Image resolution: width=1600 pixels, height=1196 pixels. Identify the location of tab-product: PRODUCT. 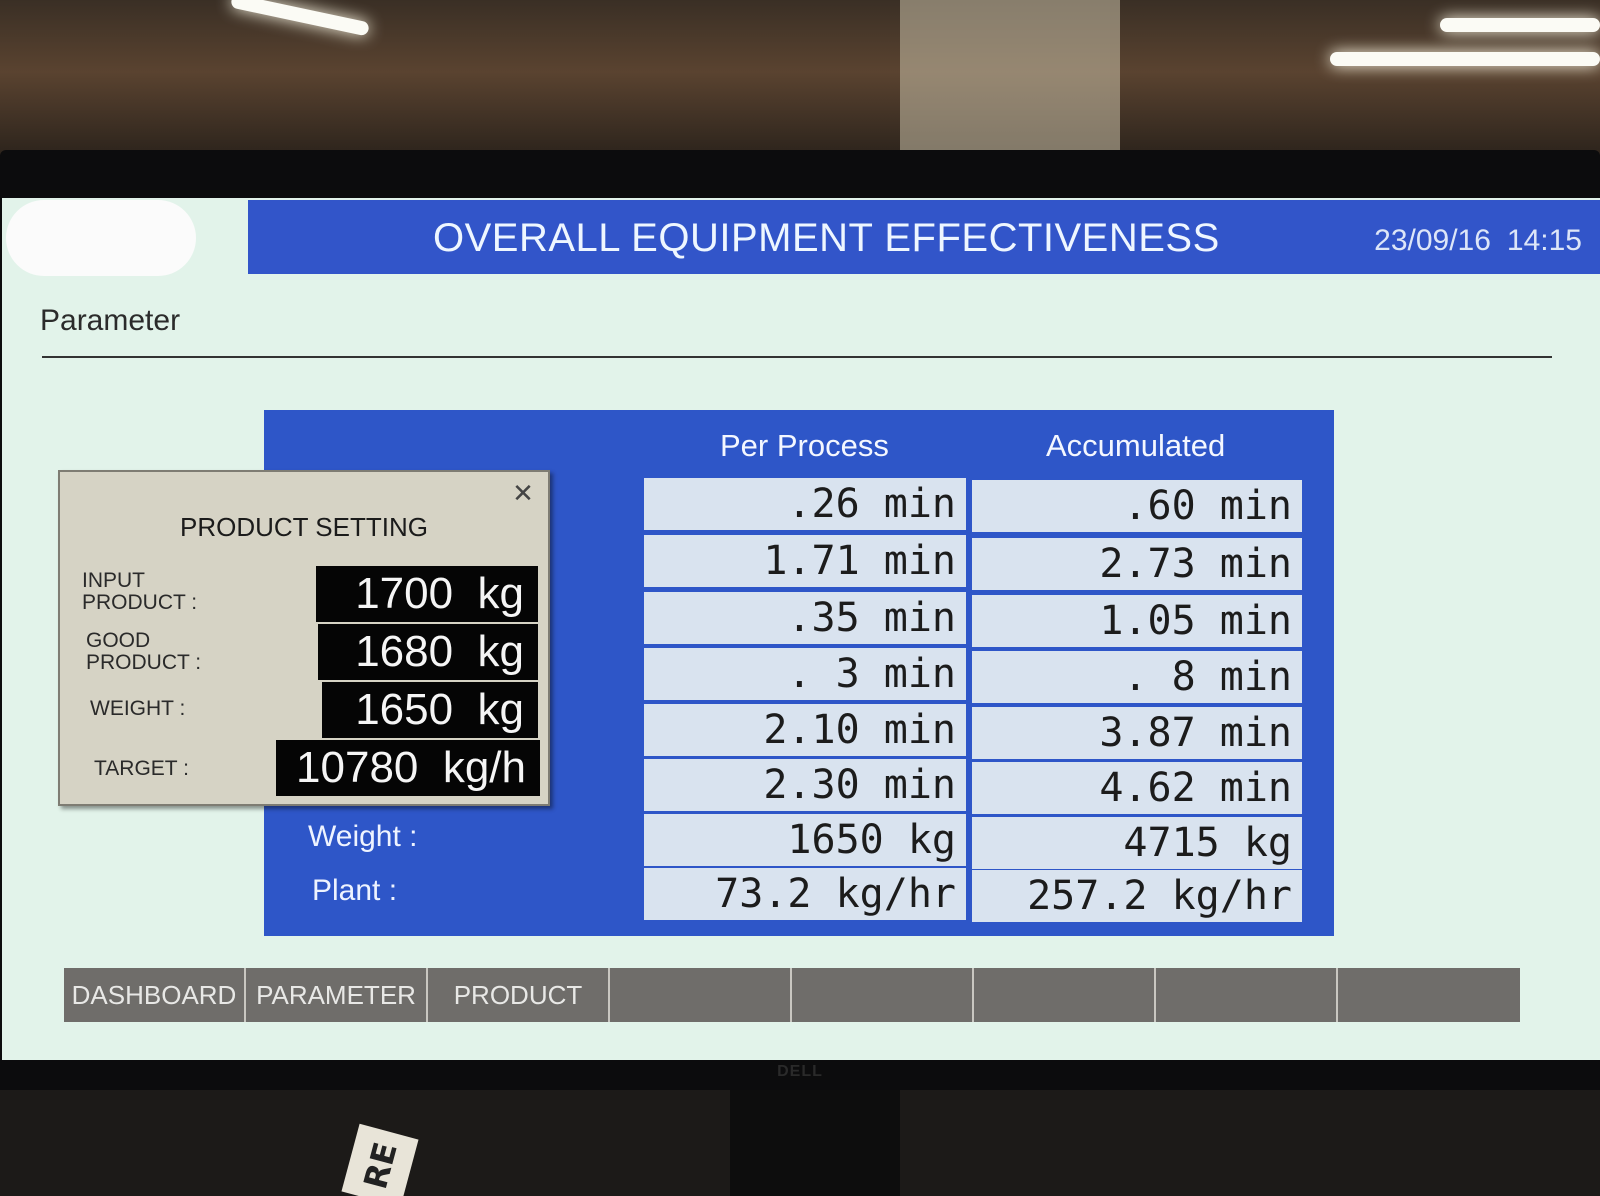
(519, 995).